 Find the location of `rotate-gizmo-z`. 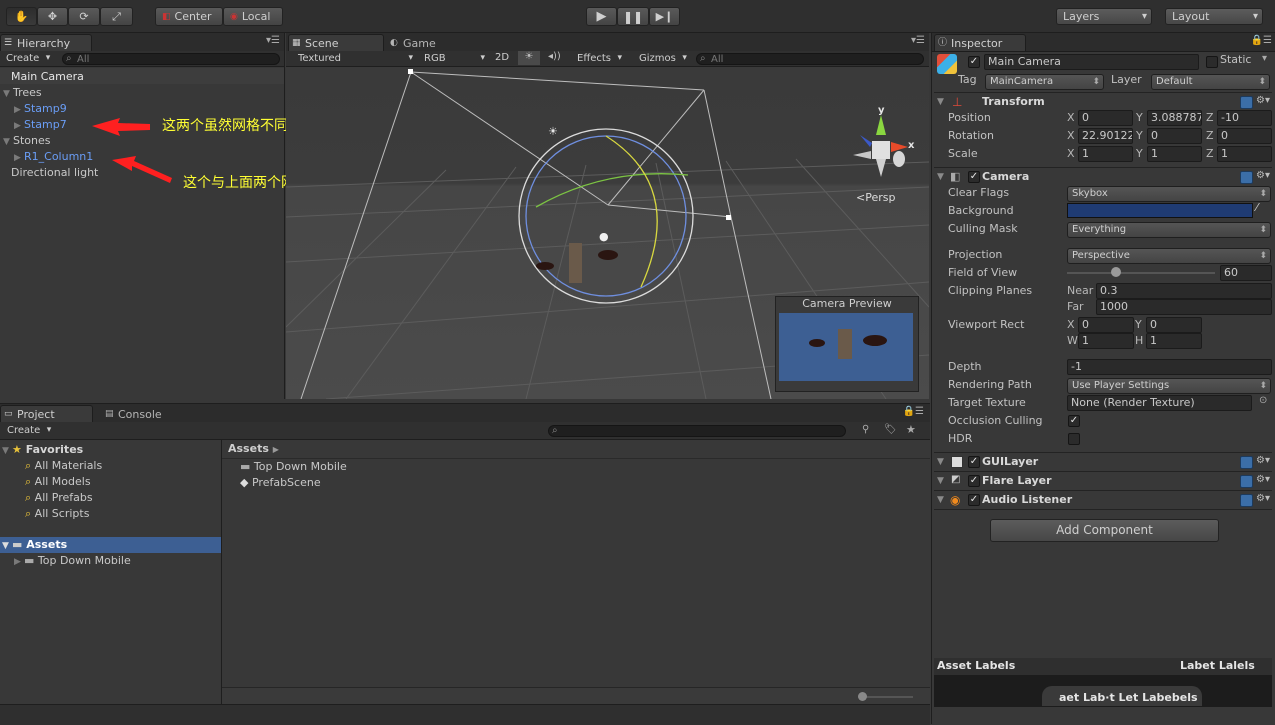

rotate-gizmo-z is located at coordinates (606, 216).